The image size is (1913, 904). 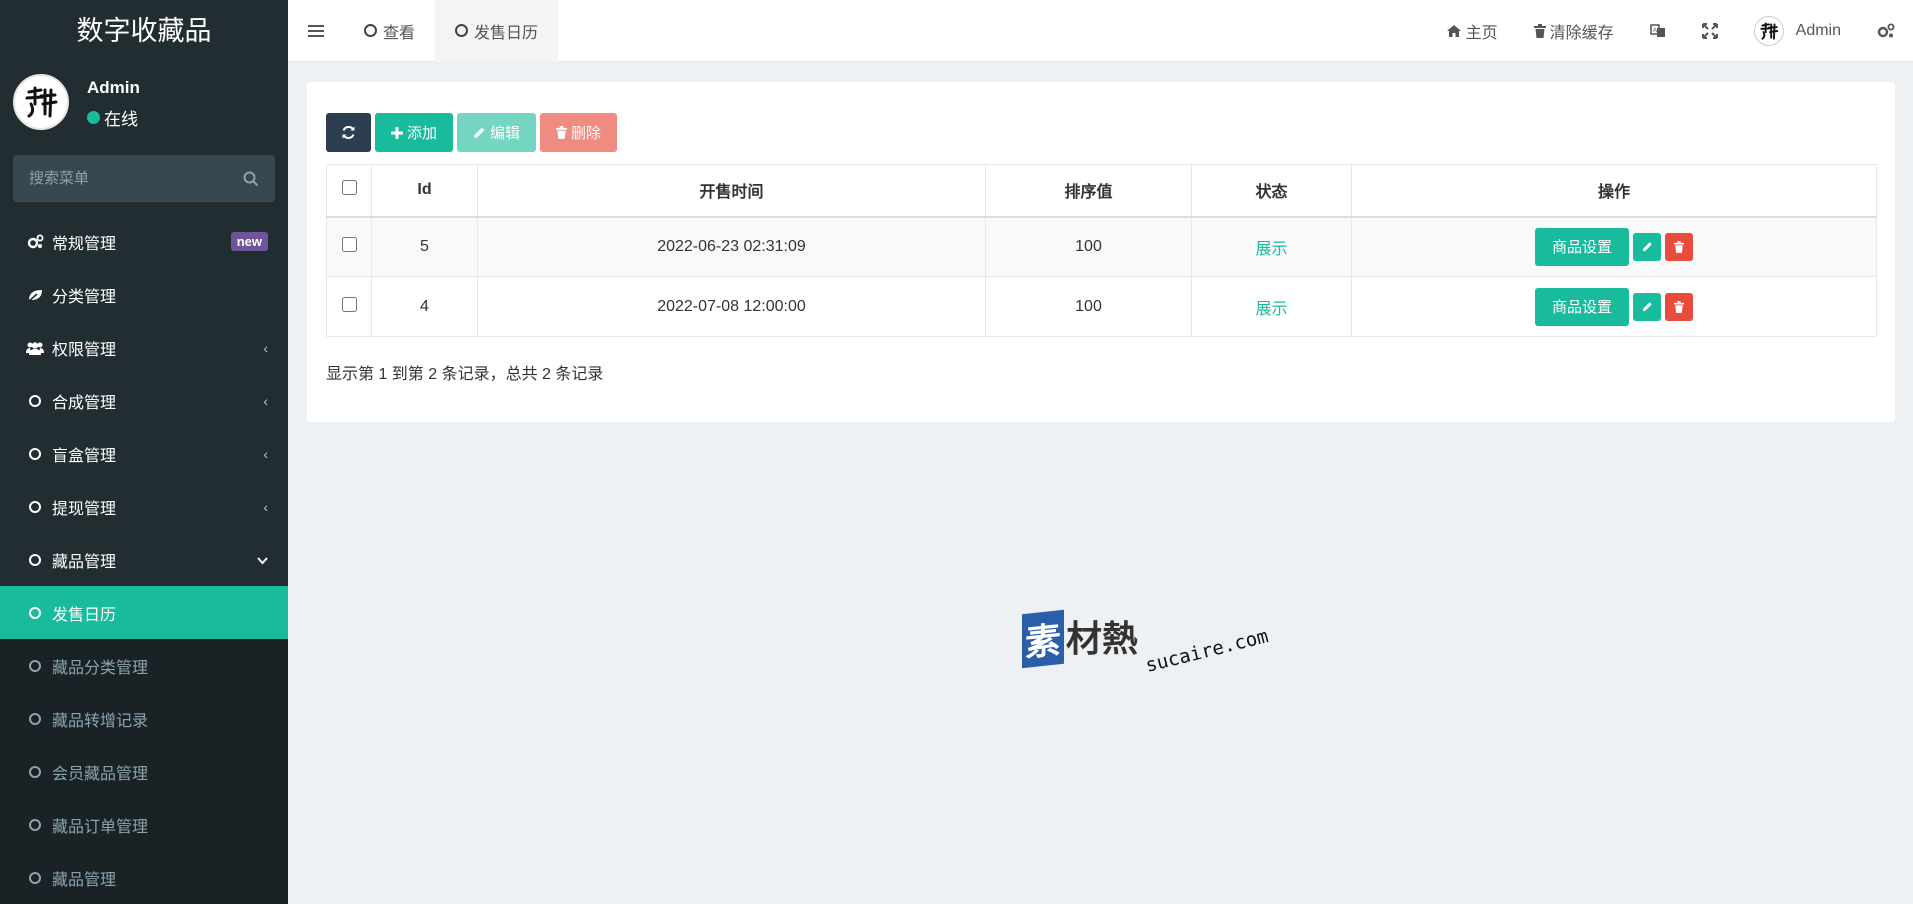 I want to click on sidebar-item-label: 藏品管理, so click(x=84, y=562).